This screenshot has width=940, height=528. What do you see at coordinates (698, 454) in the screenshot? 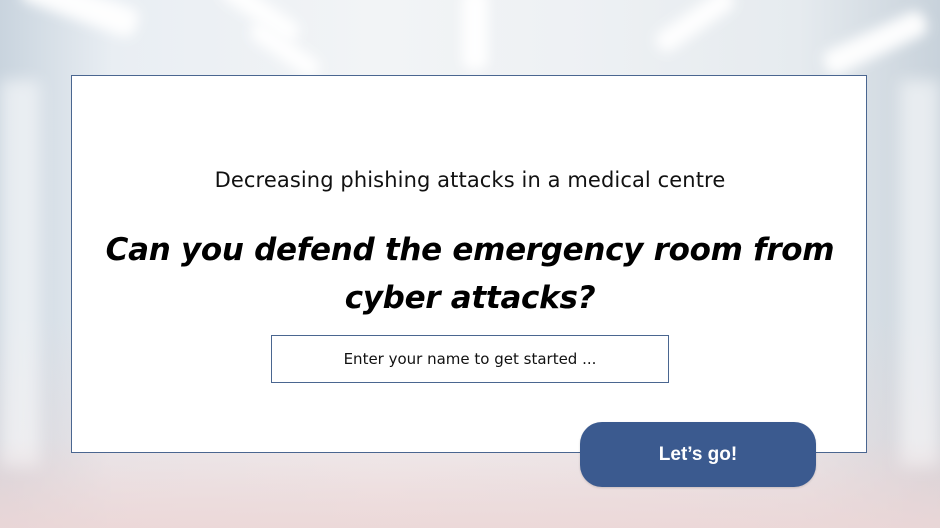
I see `lets-go-button: Let’s go!` at bounding box center [698, 454].